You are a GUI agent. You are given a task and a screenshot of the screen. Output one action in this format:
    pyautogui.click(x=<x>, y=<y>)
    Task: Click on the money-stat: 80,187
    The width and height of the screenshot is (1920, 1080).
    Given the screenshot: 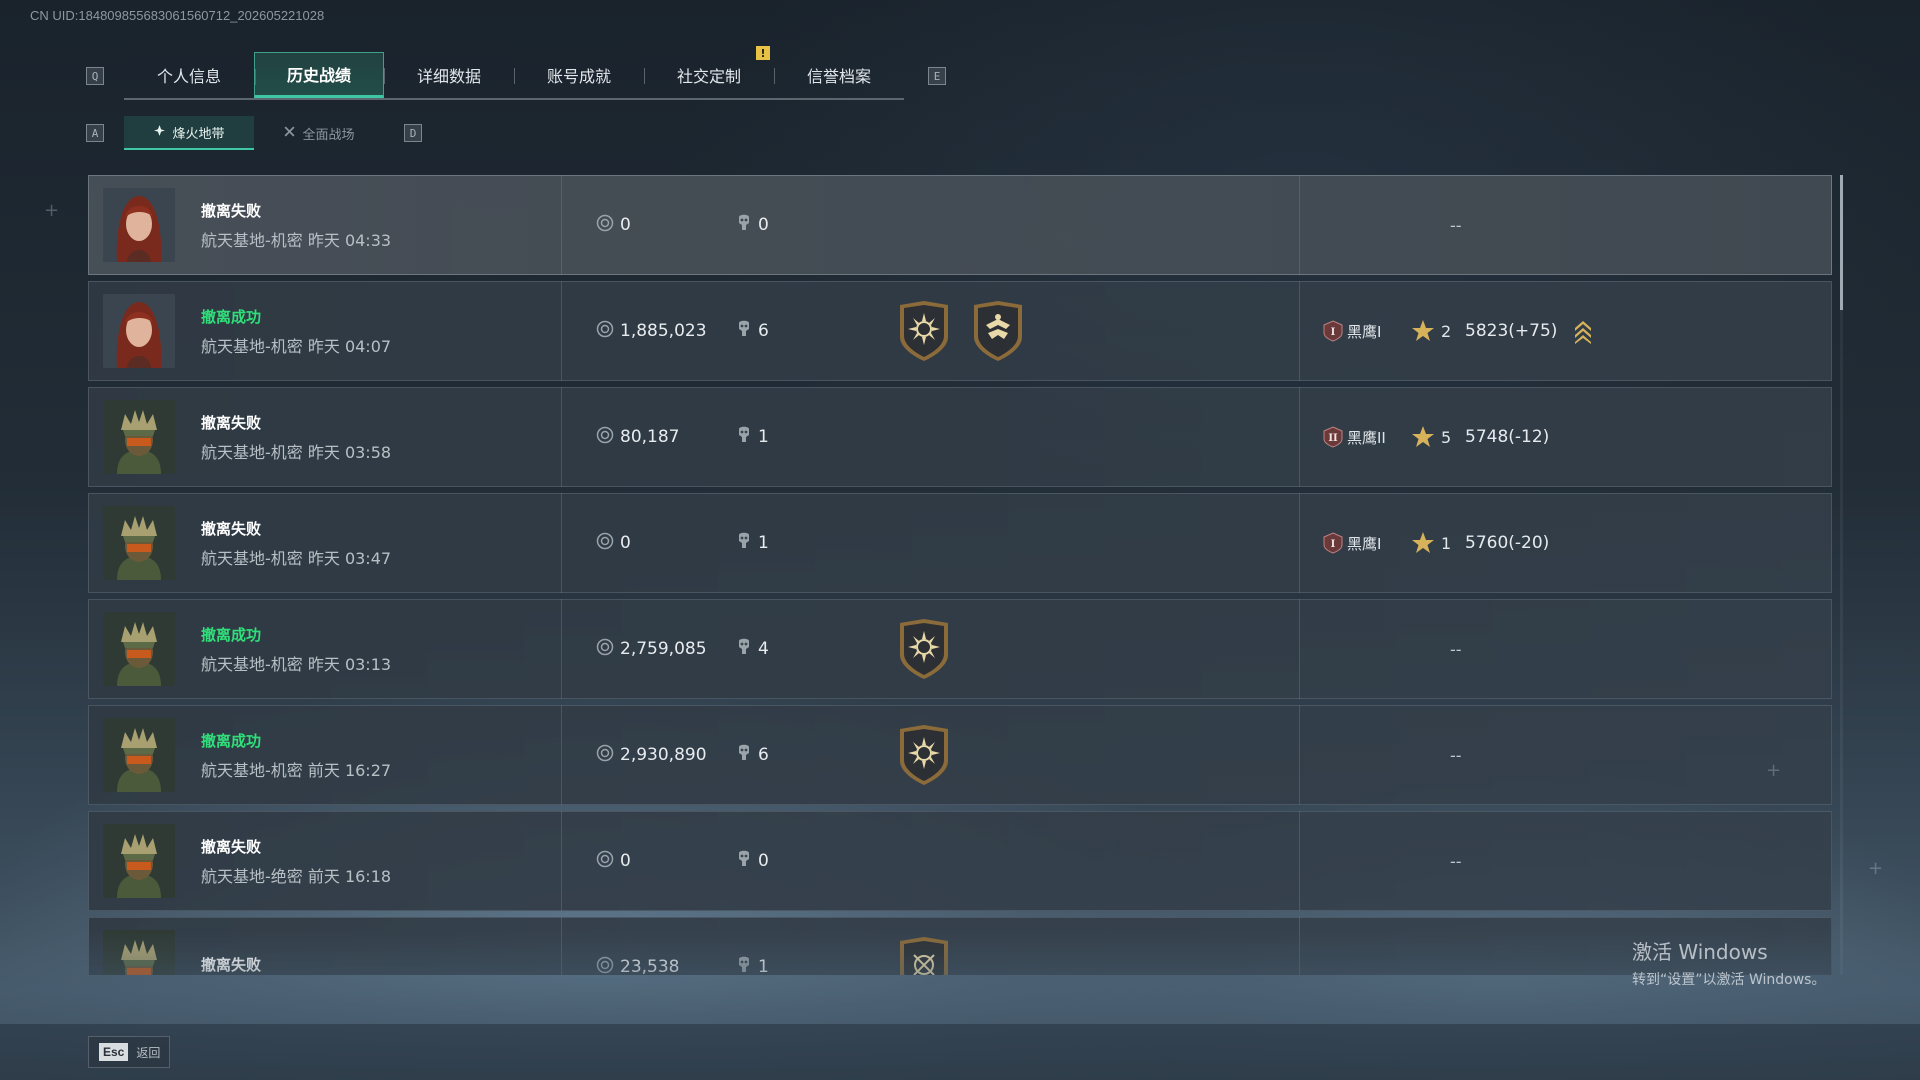 What is the action you would take?
    pyautogui.click(x=666, y=437)
    